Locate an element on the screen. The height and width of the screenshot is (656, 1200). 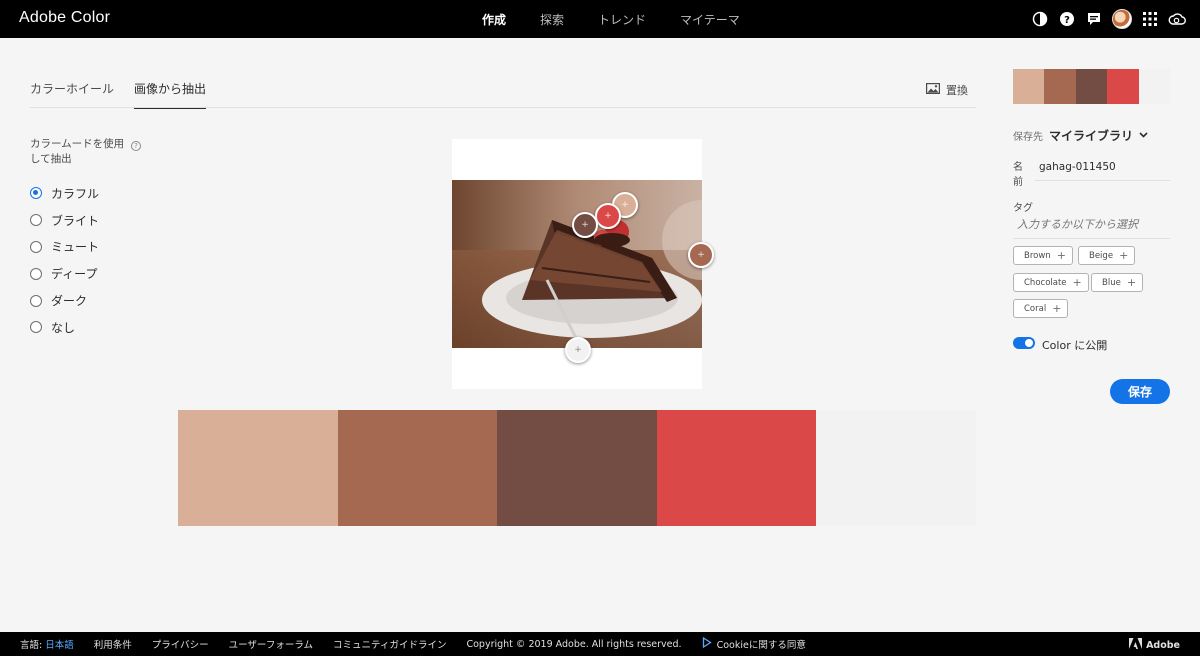
top-icons: ? is located at coordinates (1108, 19).